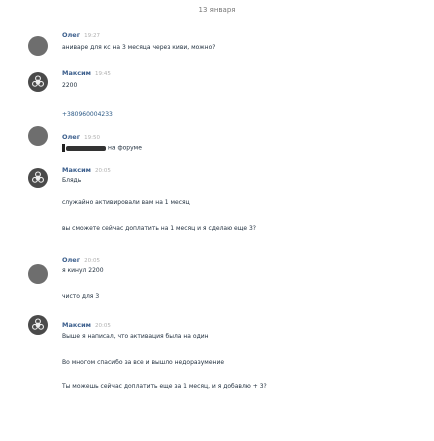 The width and height of the screenshot is (434, 441). Describe the element at coordinates (83, 270) in the screenshot. I see `message-text: я кинул 2200` at that location.